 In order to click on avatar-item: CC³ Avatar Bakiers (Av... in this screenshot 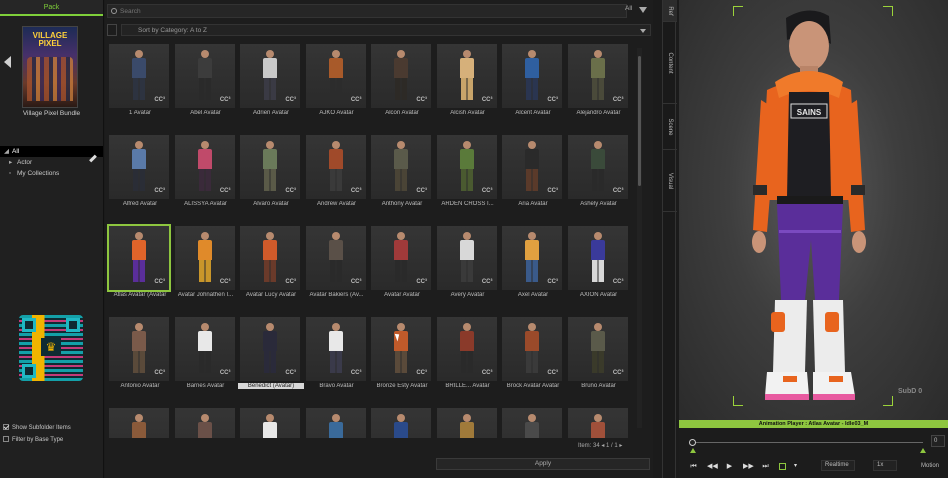, I will do `click(335, 270)`.